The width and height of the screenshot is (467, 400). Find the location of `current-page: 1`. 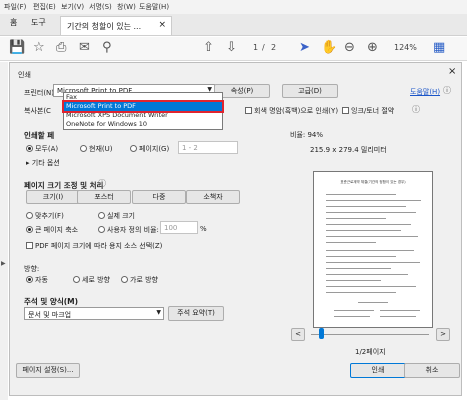

current-page: 1 is located at coordinates (255, 47).